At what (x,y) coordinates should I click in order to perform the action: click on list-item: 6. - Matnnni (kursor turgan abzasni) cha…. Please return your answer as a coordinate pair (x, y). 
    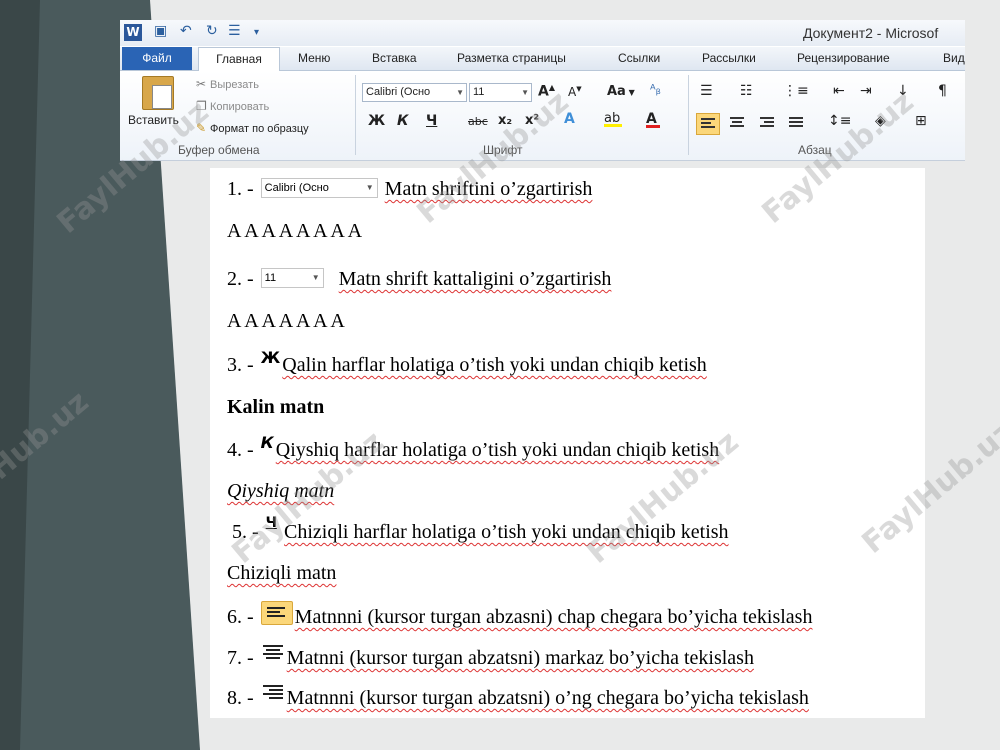
    Looking at the image, I should click on (520, 615).